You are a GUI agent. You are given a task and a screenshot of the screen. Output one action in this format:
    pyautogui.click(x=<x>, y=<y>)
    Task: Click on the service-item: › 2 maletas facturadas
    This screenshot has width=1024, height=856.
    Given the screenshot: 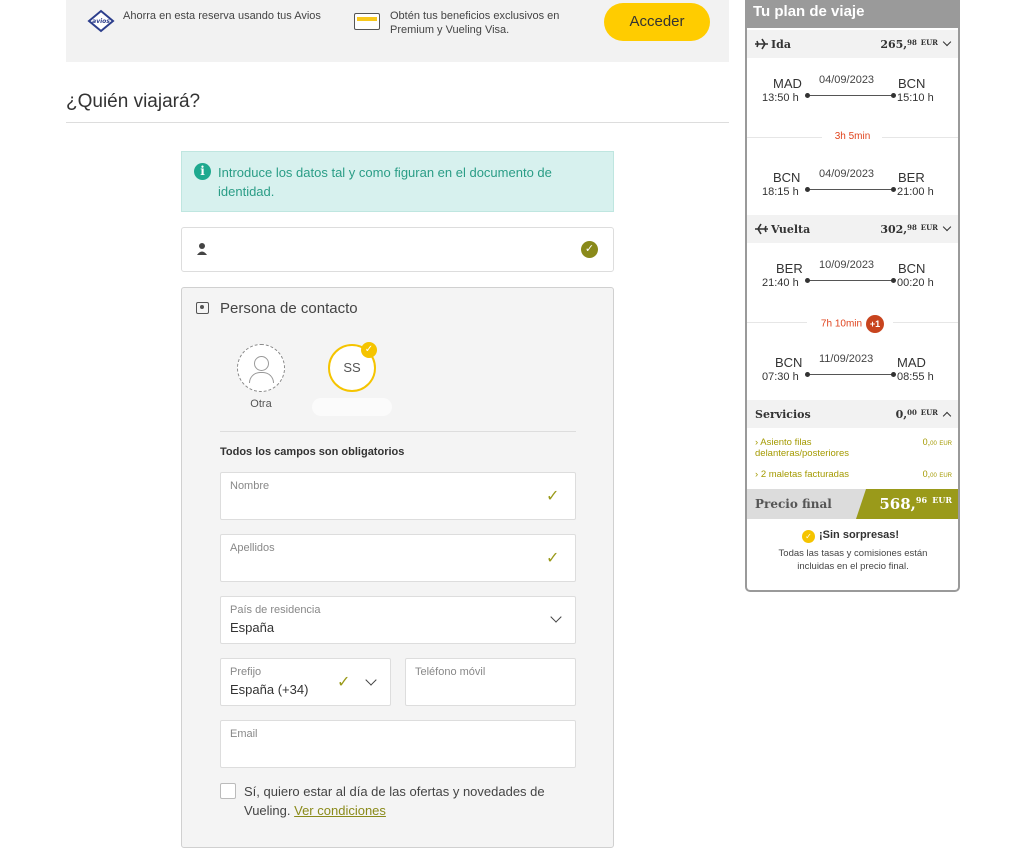 What is the action you would take?
    pyautogui.click(x=802, y=474)
    